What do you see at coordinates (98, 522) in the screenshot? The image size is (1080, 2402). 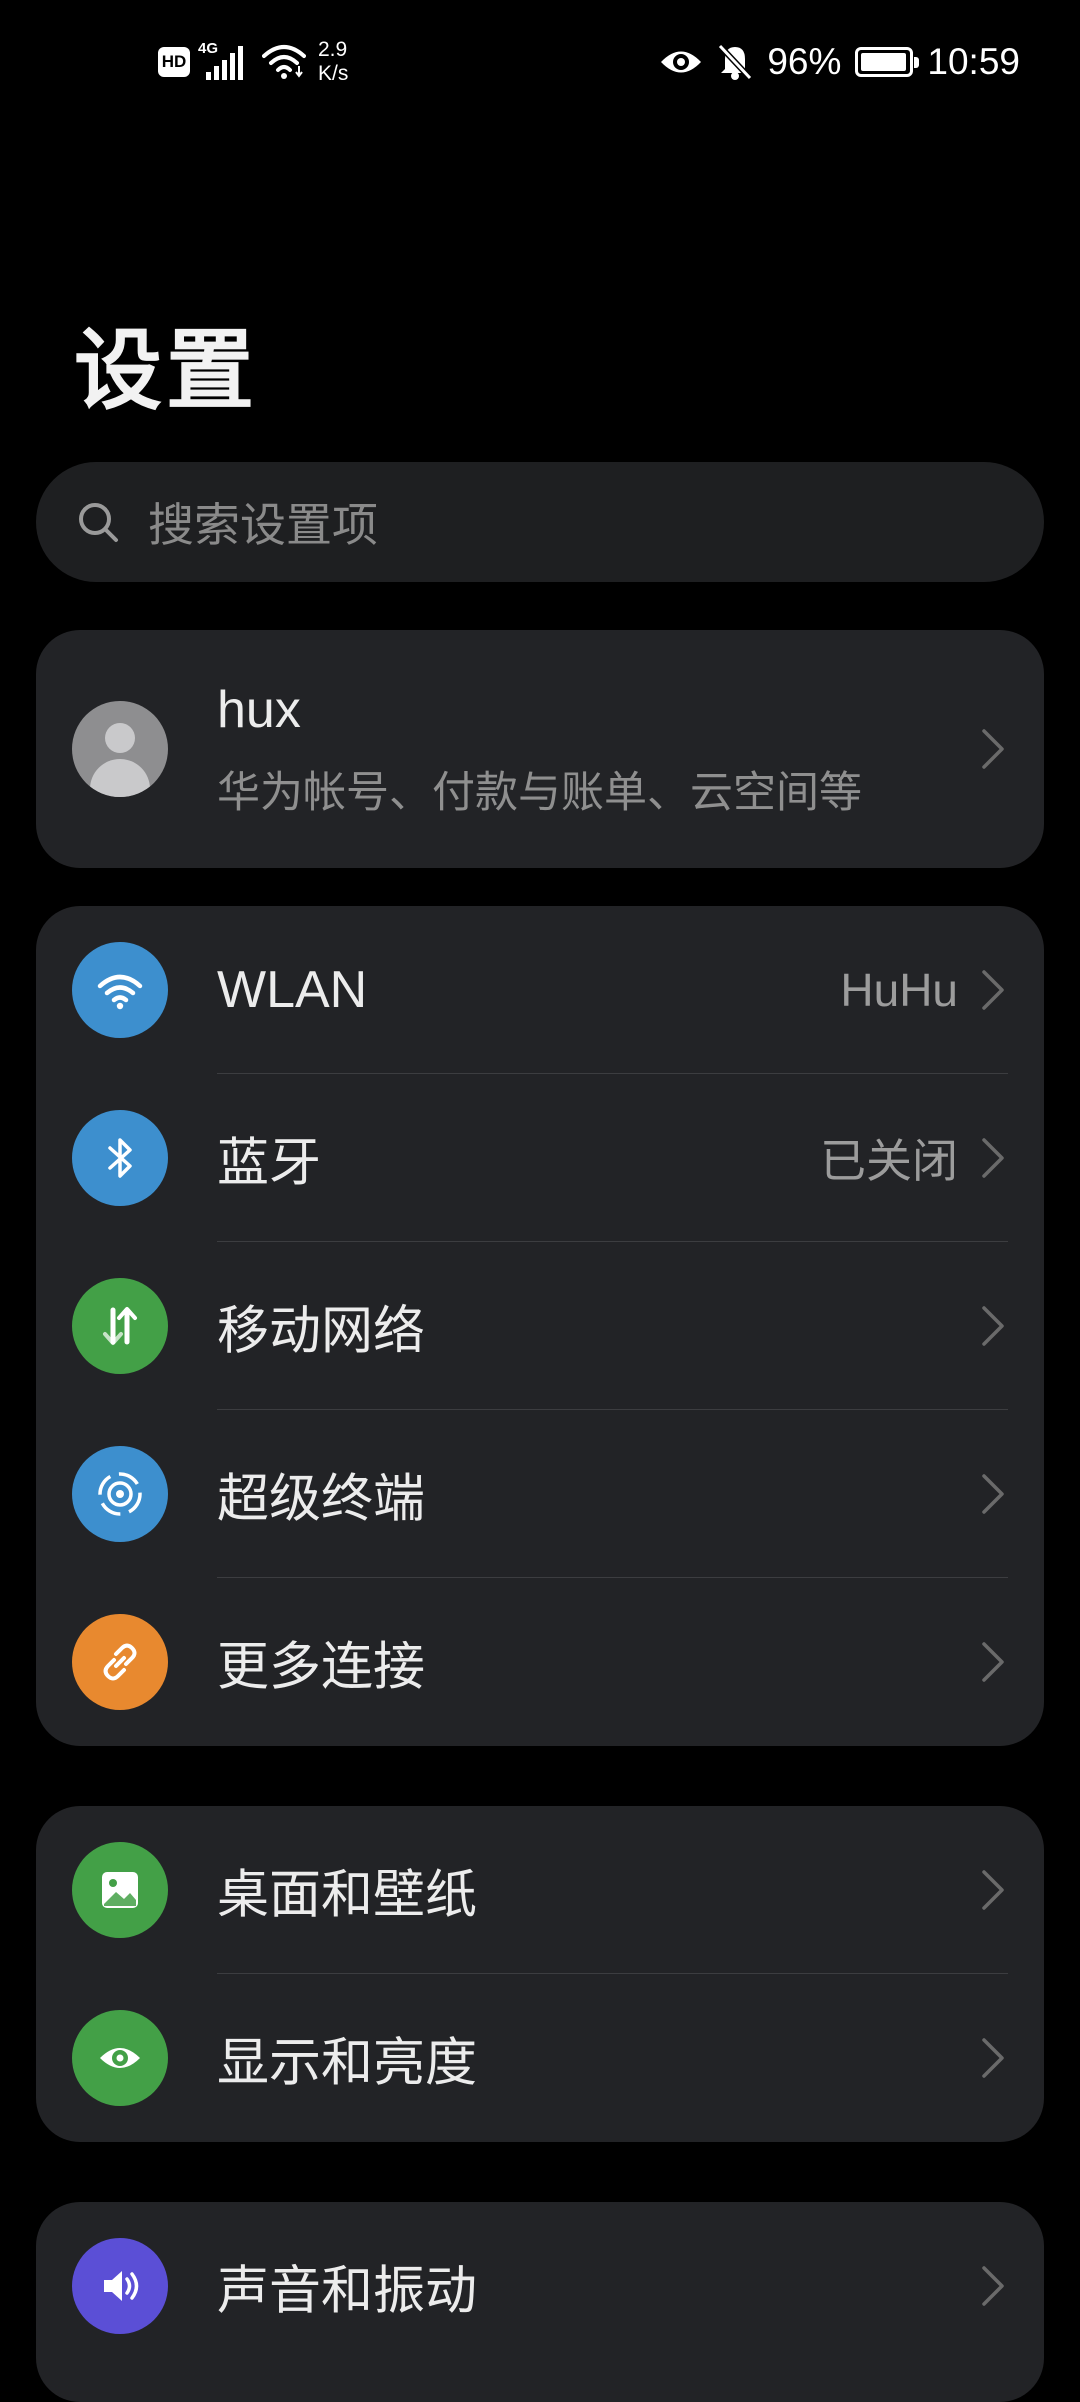 I see `search-icon` at bounding box center [98, 522].